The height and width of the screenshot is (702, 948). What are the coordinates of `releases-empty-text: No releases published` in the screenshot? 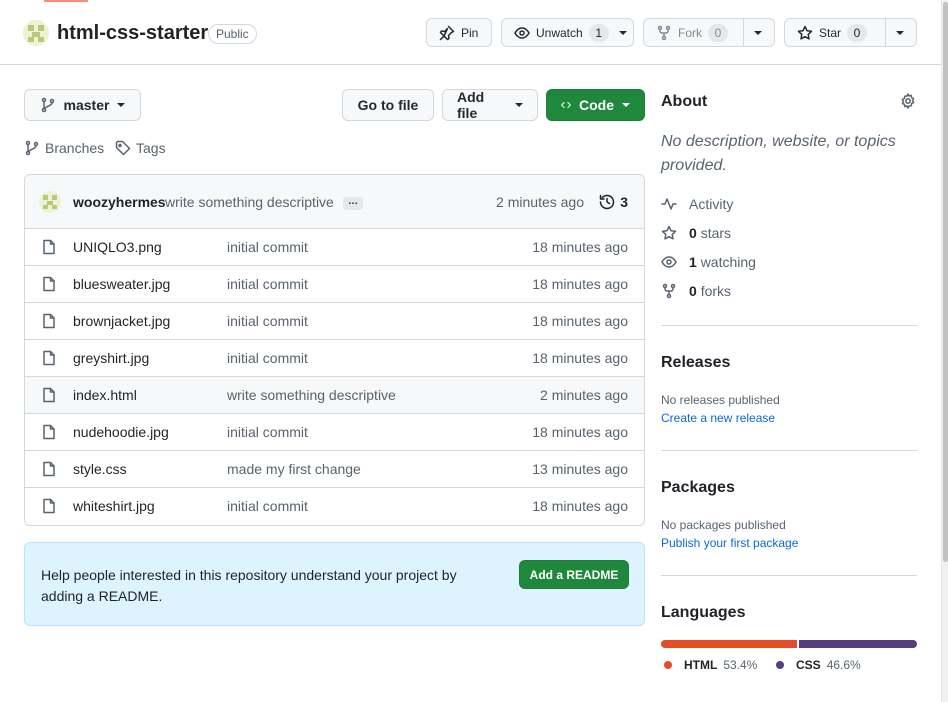 It's located at (720, 400).